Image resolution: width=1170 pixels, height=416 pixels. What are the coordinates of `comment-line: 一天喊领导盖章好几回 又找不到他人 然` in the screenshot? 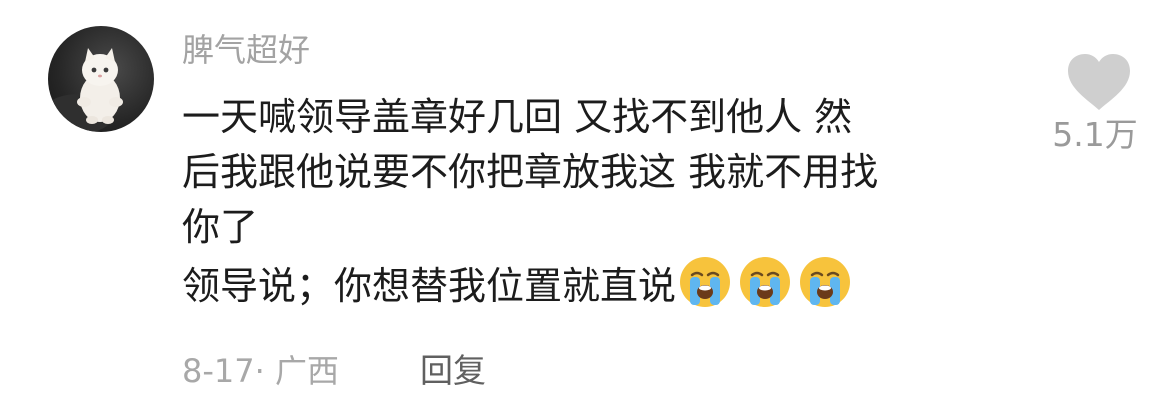 It's located at (517, 117).